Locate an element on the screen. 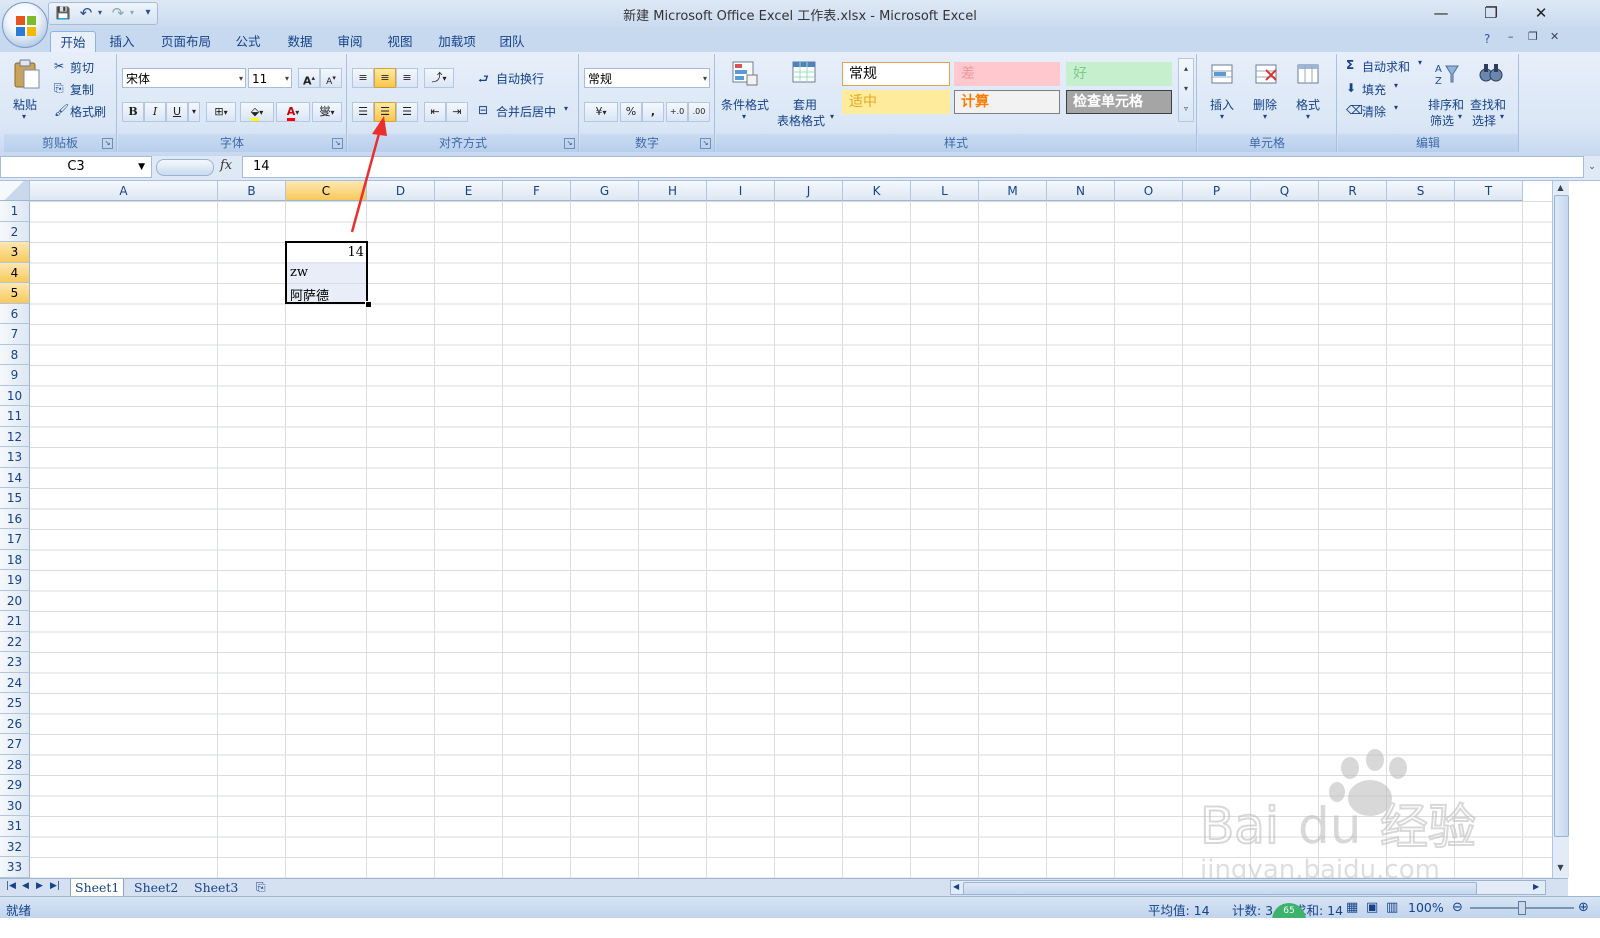  delete-cells-icon is located at coordinates (1267, 74).